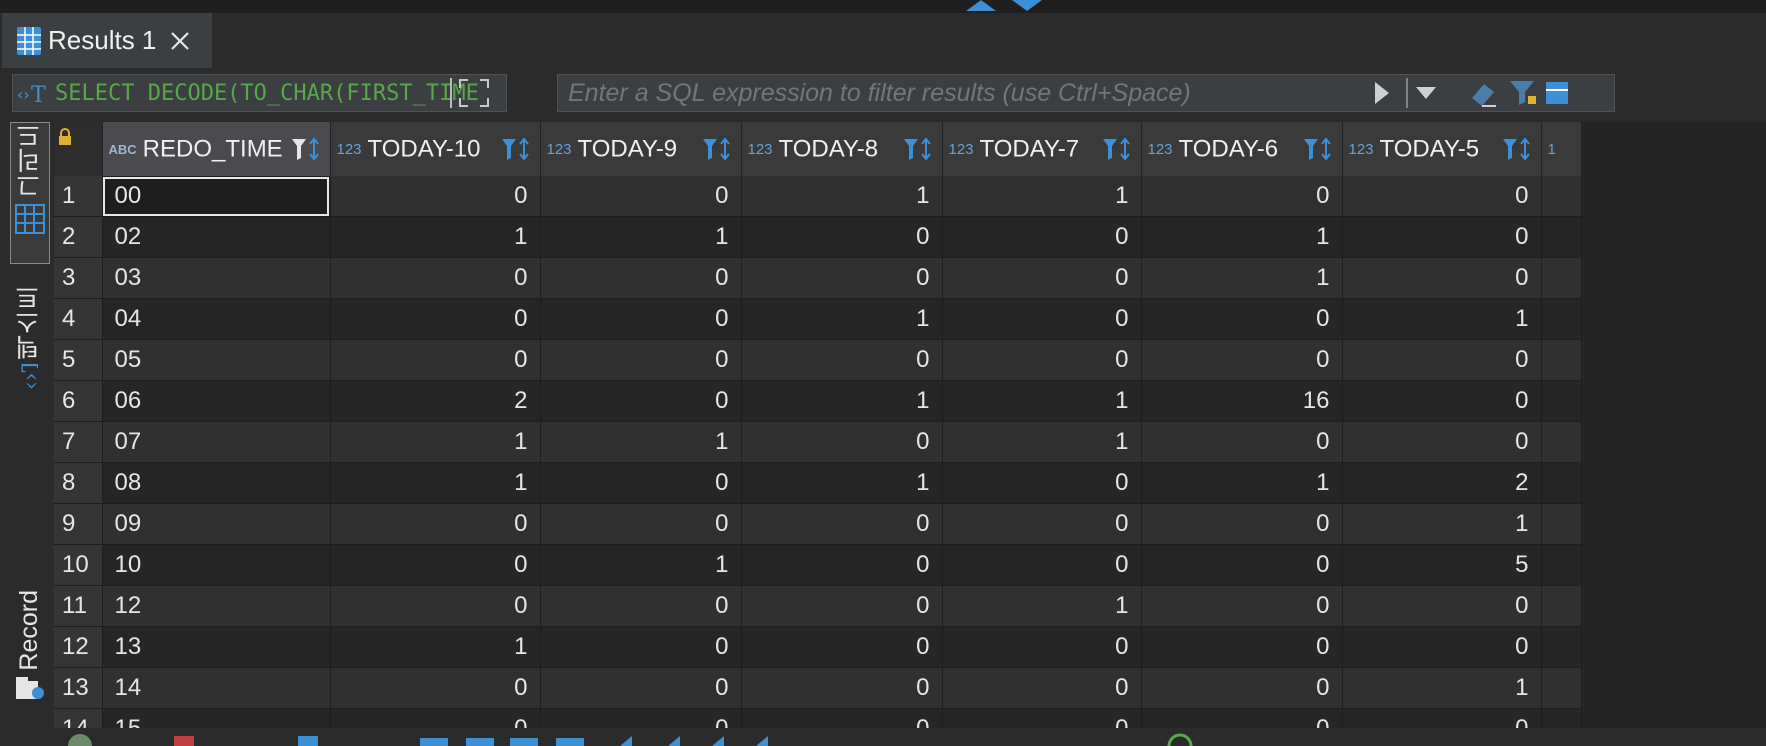 This screenshot has height=746, width=1766. Describe the element at coordinates (818, 565) in the screenshot. I see `table-row: 10 10 0 1 0 0 0 5` at that location.